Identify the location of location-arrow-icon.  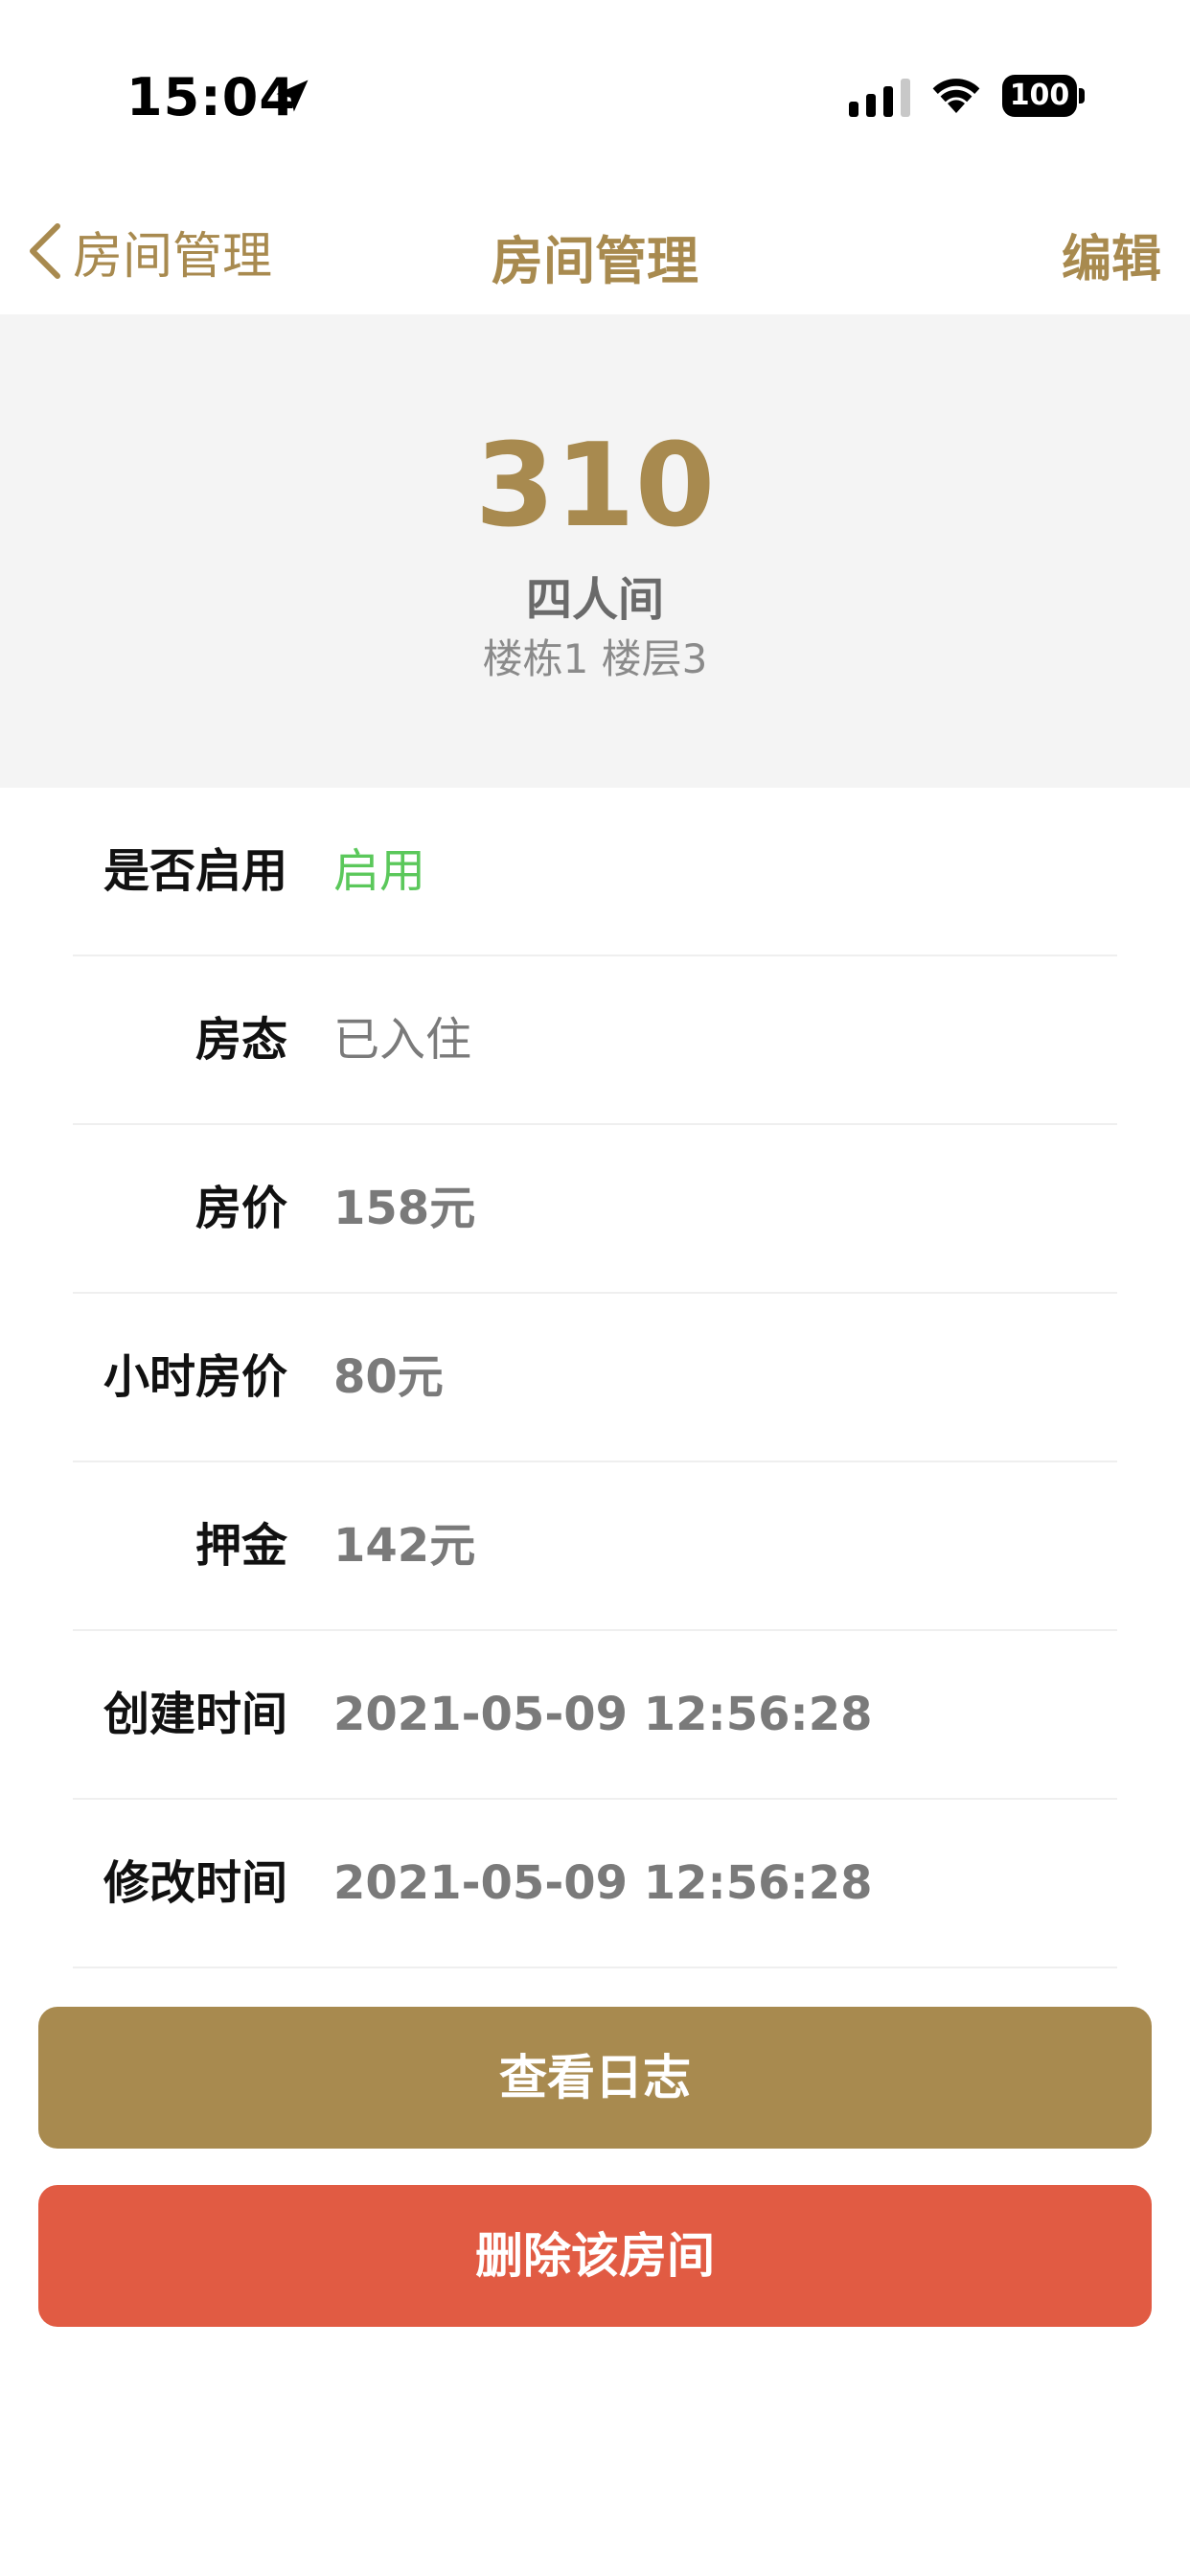
(293, 96).